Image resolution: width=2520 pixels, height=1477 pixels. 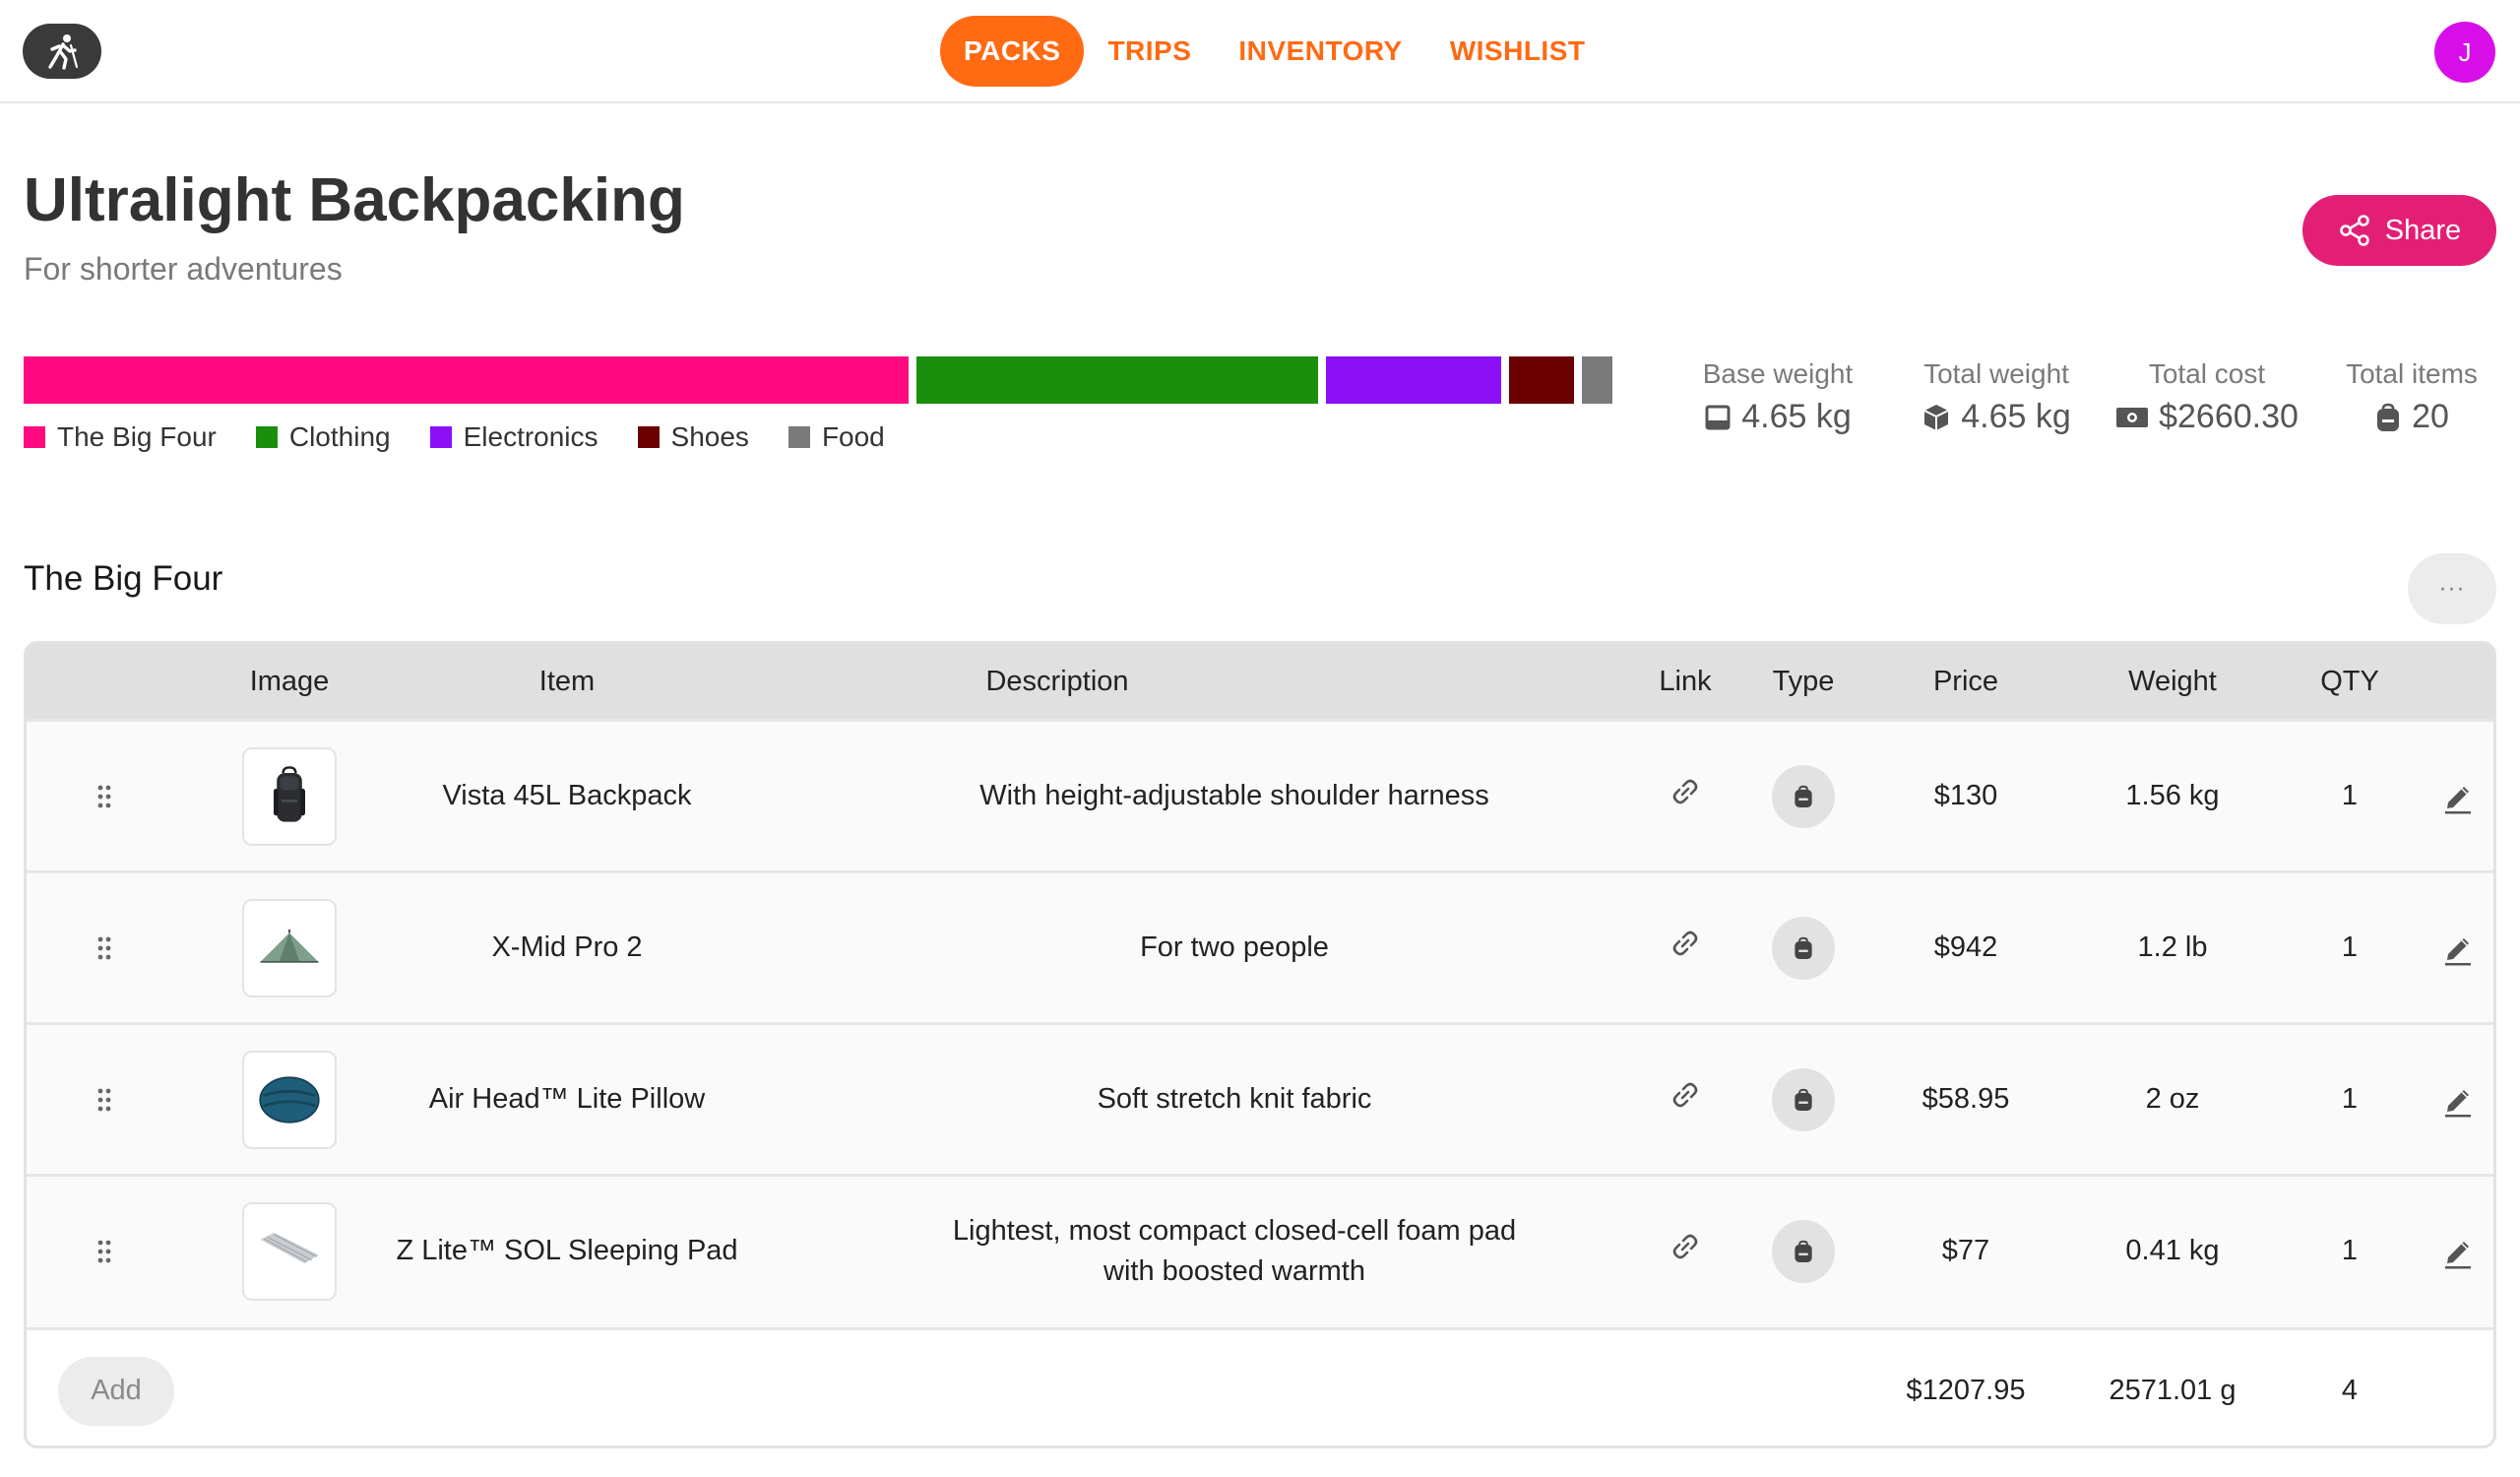 I want to click on item-price: $58.95, so click(x=1966, y=1099).